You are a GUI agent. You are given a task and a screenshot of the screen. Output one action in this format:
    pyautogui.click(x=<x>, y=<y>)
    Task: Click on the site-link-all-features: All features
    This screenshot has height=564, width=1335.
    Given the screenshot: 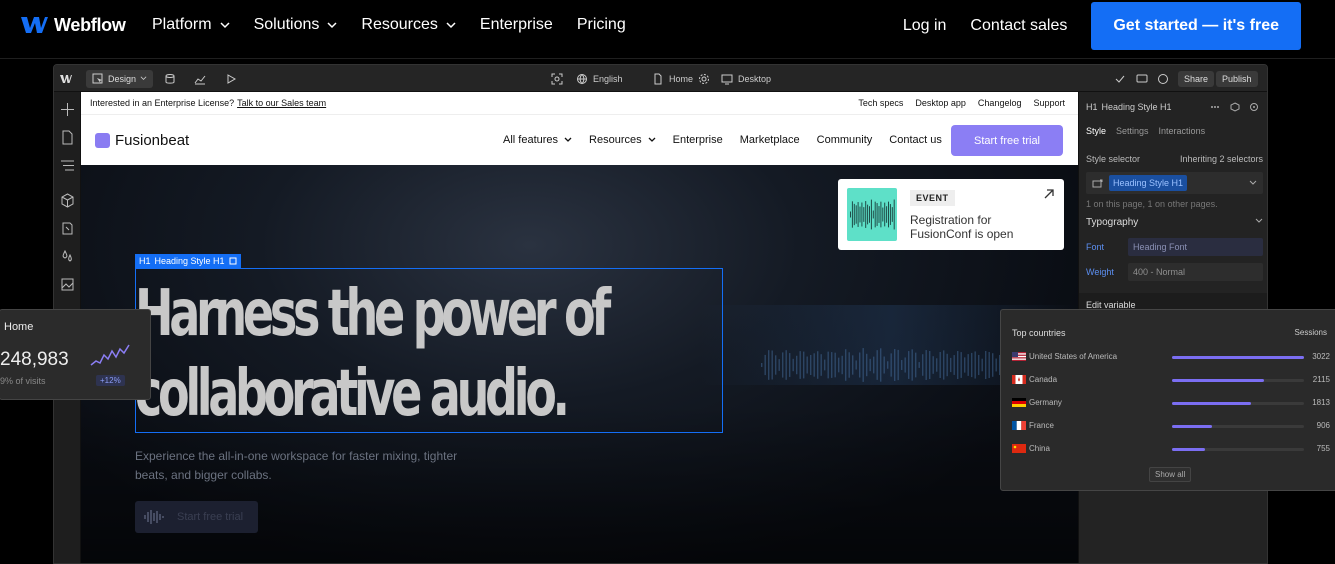 What is the action you would take?
    pyautogui.click(x=537, y=140)
    